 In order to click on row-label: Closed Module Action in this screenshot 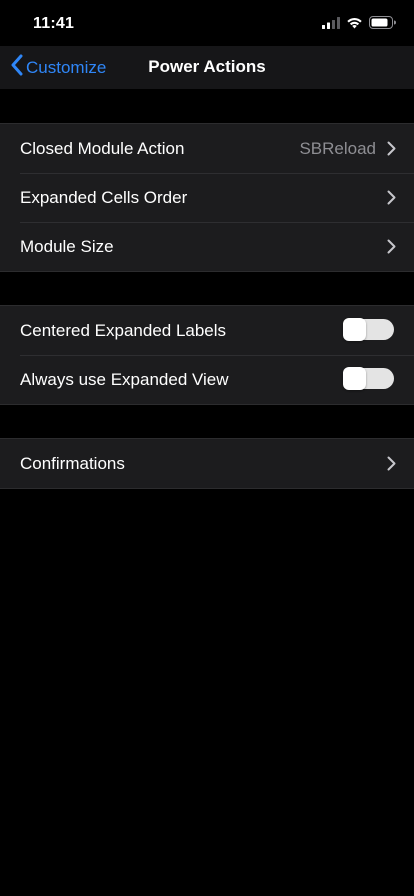, I will do `click(102, 148)`.